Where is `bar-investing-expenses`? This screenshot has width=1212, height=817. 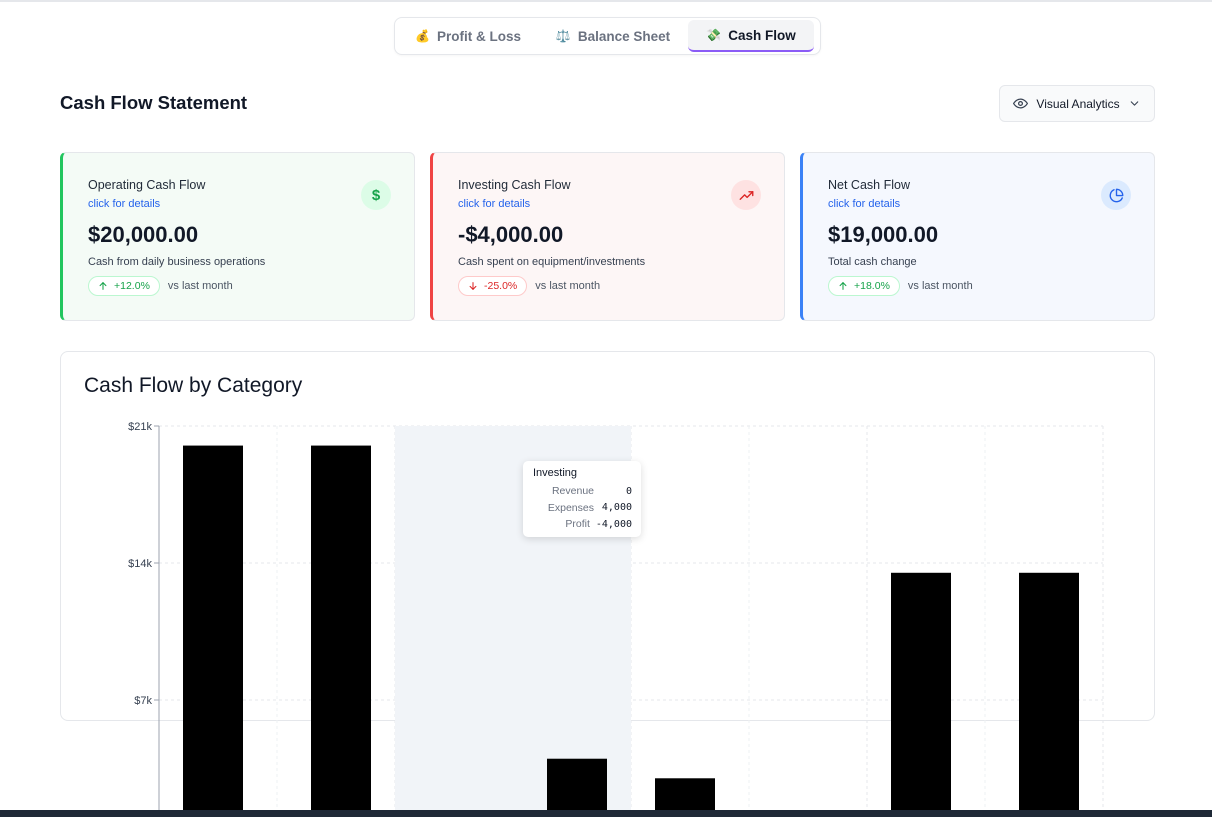
bar-investing-expenses is located at coordinates (577, 787).